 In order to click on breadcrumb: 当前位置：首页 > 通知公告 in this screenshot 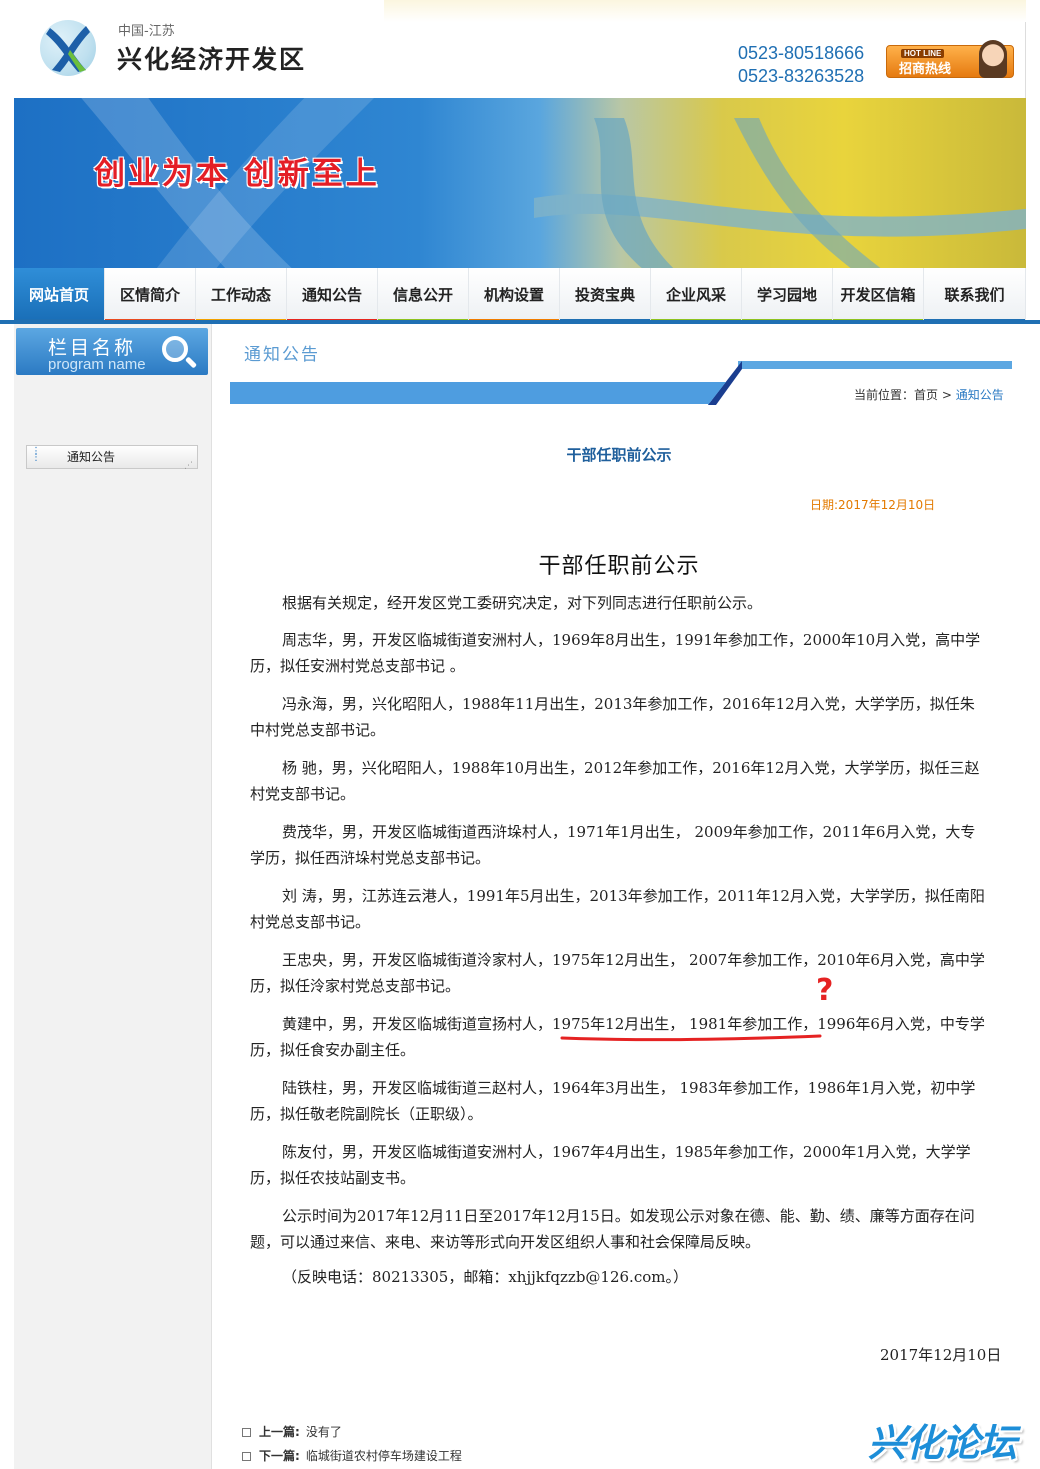, I will do `click(929, 394)`.